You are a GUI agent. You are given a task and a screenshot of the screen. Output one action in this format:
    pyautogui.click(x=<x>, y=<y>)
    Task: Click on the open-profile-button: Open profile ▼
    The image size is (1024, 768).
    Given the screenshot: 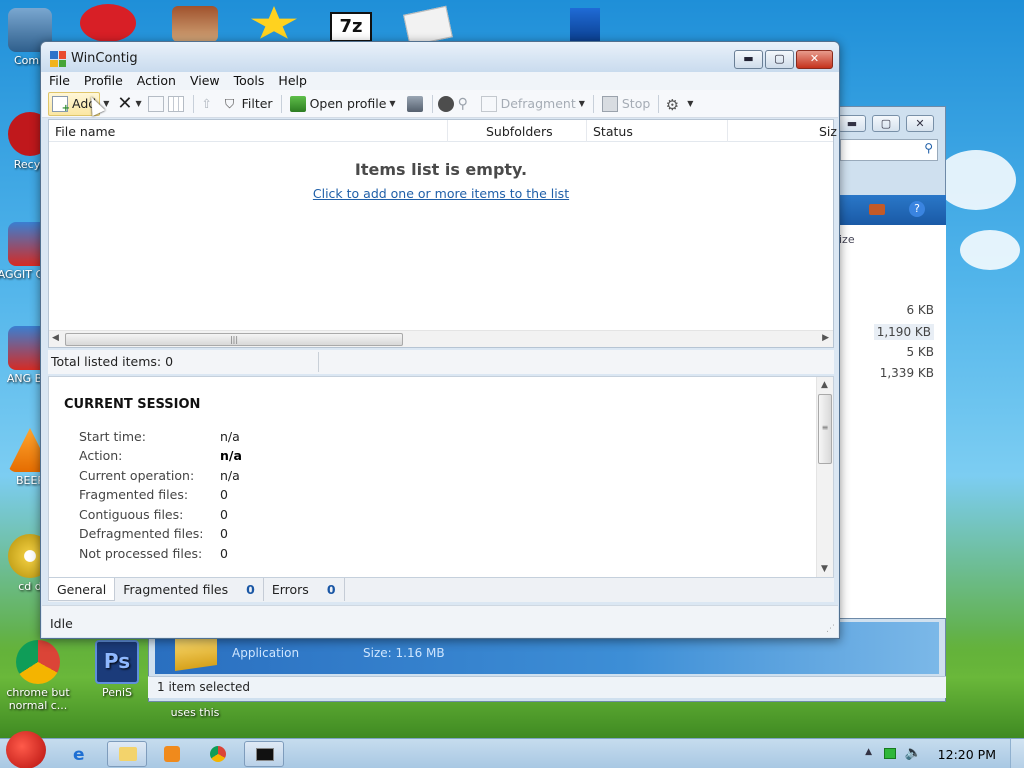 What is the action you would take?
    pyautogui.click(x=343, y=104)
    